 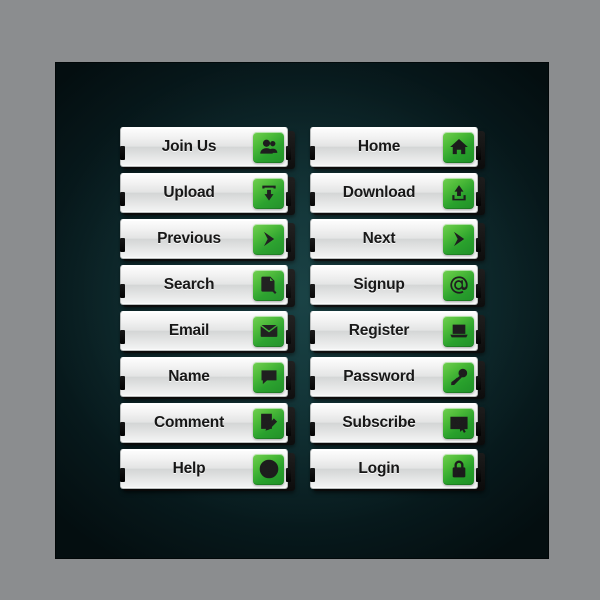 I want to click on button-label: Signup, so click(x=379, y=284).